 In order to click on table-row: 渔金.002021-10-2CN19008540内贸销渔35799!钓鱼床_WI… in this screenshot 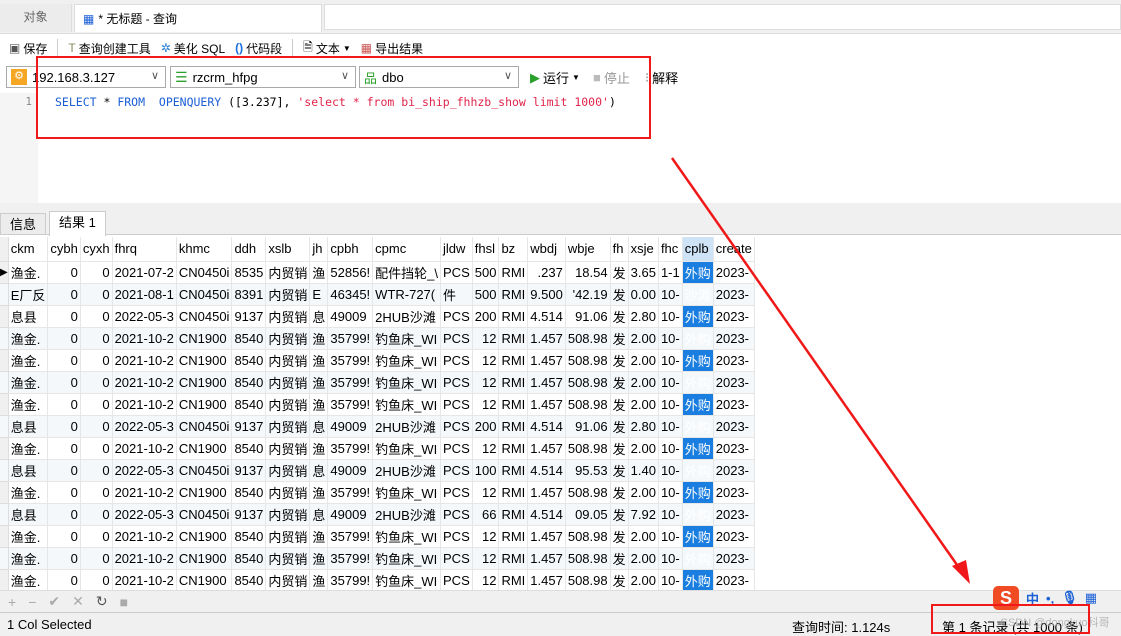, I will do `click(377, 492)`.